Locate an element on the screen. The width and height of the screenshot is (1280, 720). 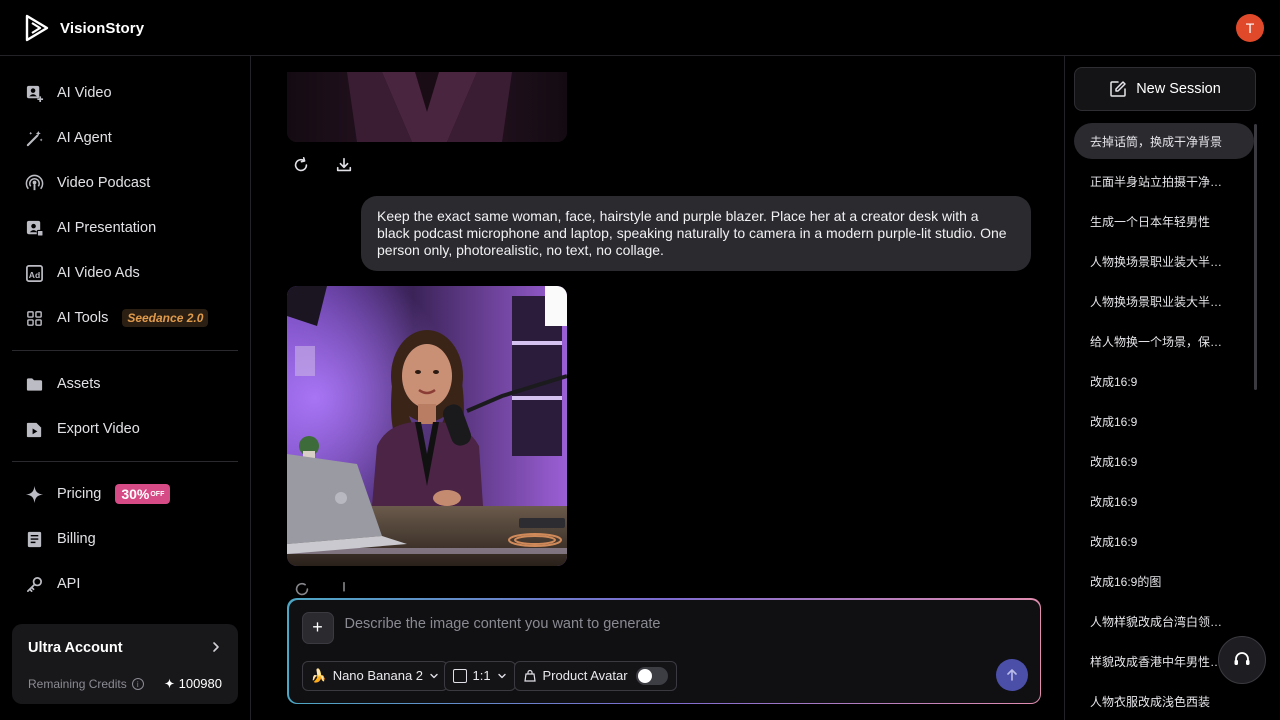
session-item: 正面半身站立拍摄干净背景 is located at coordinates (1164, 181).